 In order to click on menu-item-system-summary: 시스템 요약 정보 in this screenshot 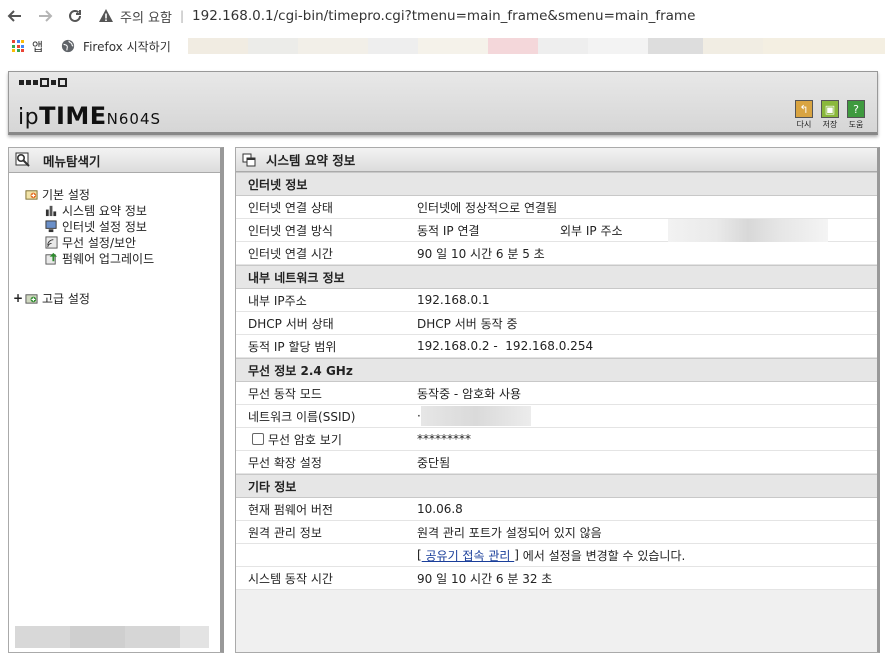, I will do `click(114, 210)`.